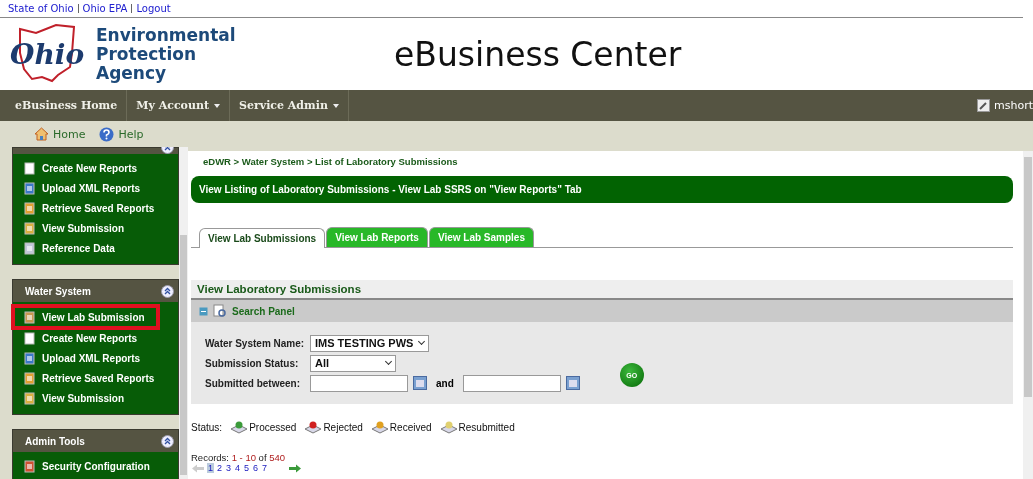 This screenshot has width=1033, height=479. What do you see at coordinates (295, 468) in the screenshot?
I see `right-arrow-icon` at bounding box center [295, 468].